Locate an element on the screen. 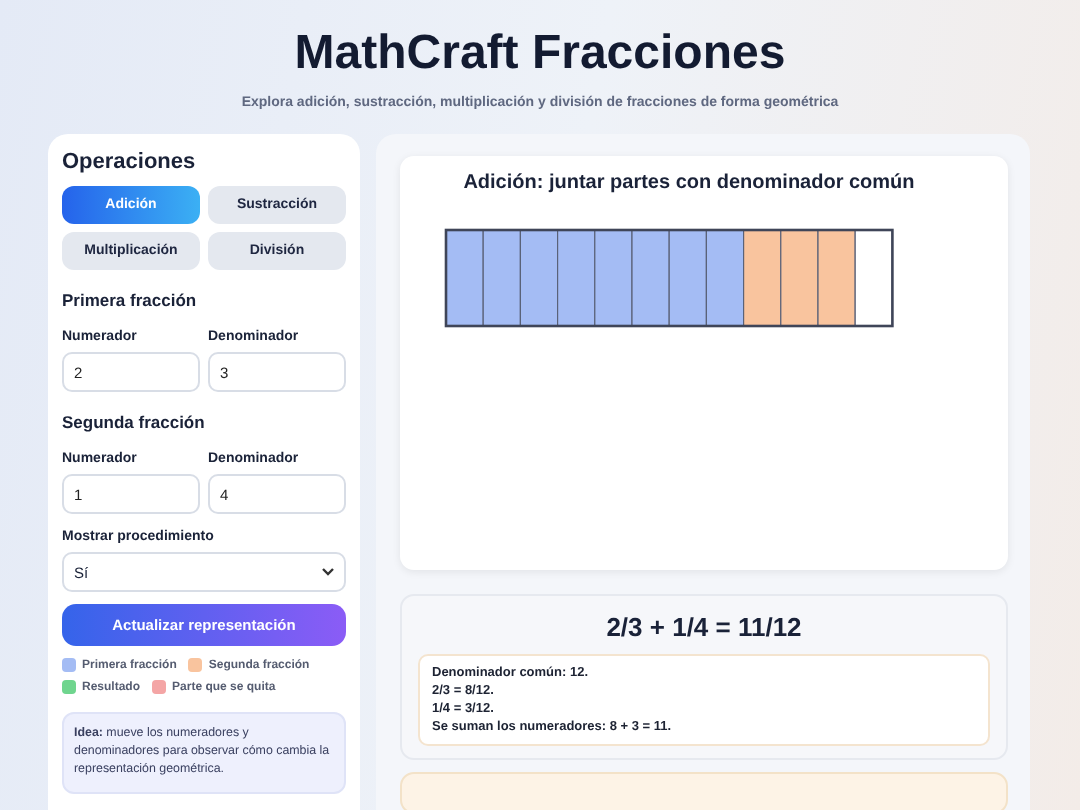 This screenshot has width=1080, height=810. result-equation: 2/3 + 1/4 = 11/12 is located at coordinates (704, 626).